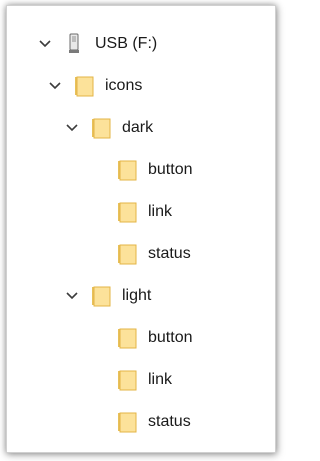 Image resolution: width=320 pixels, height=461 pixels. Describe the element at coordinates (124, 85) in the screenshot. I see `tree-item-label: icons` at that location.